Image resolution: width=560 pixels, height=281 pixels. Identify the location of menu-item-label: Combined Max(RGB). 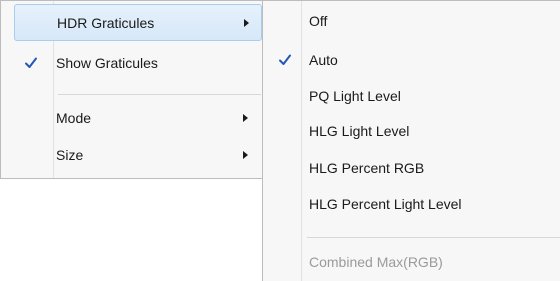
(376, 262).